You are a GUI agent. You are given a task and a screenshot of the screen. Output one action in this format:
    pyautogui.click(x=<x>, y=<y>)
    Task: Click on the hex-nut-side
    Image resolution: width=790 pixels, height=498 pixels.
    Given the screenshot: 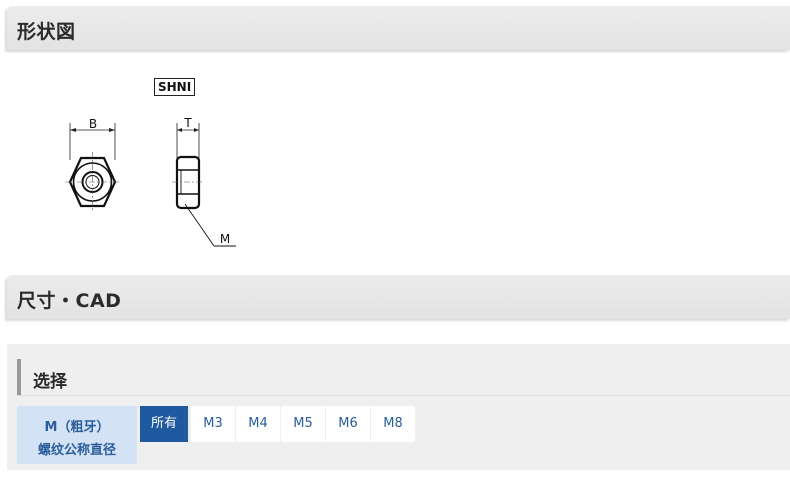 What is the action you would take?
    pyautogui.click(x=188, y=182)
    